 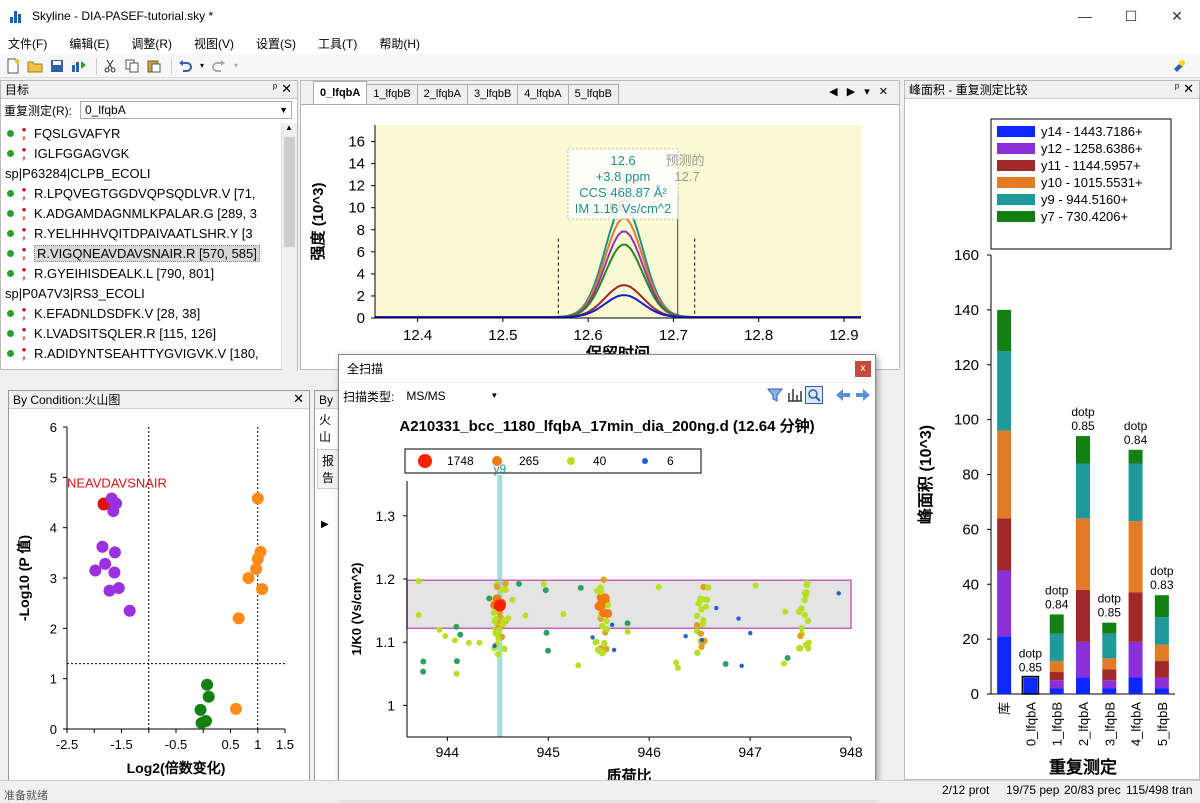 I want to click on protein-row: sp|P0A7V3|RS3_ECOLI, so click(x=141, y=293).